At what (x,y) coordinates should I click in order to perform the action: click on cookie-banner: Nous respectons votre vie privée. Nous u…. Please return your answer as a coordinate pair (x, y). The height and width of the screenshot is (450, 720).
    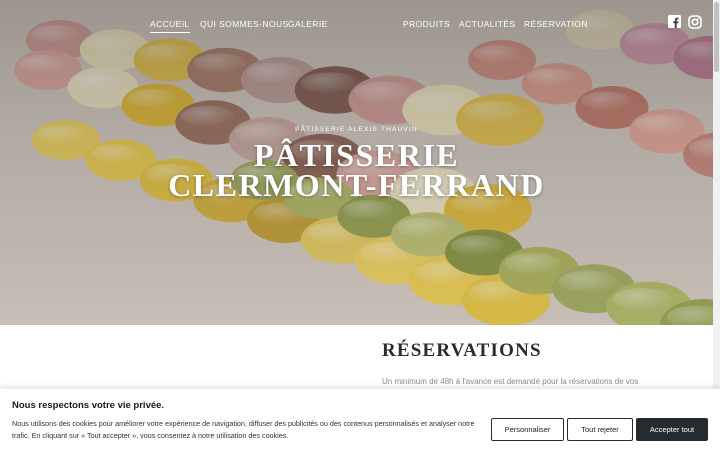
    Looking at the image, I should click on (360, 419).